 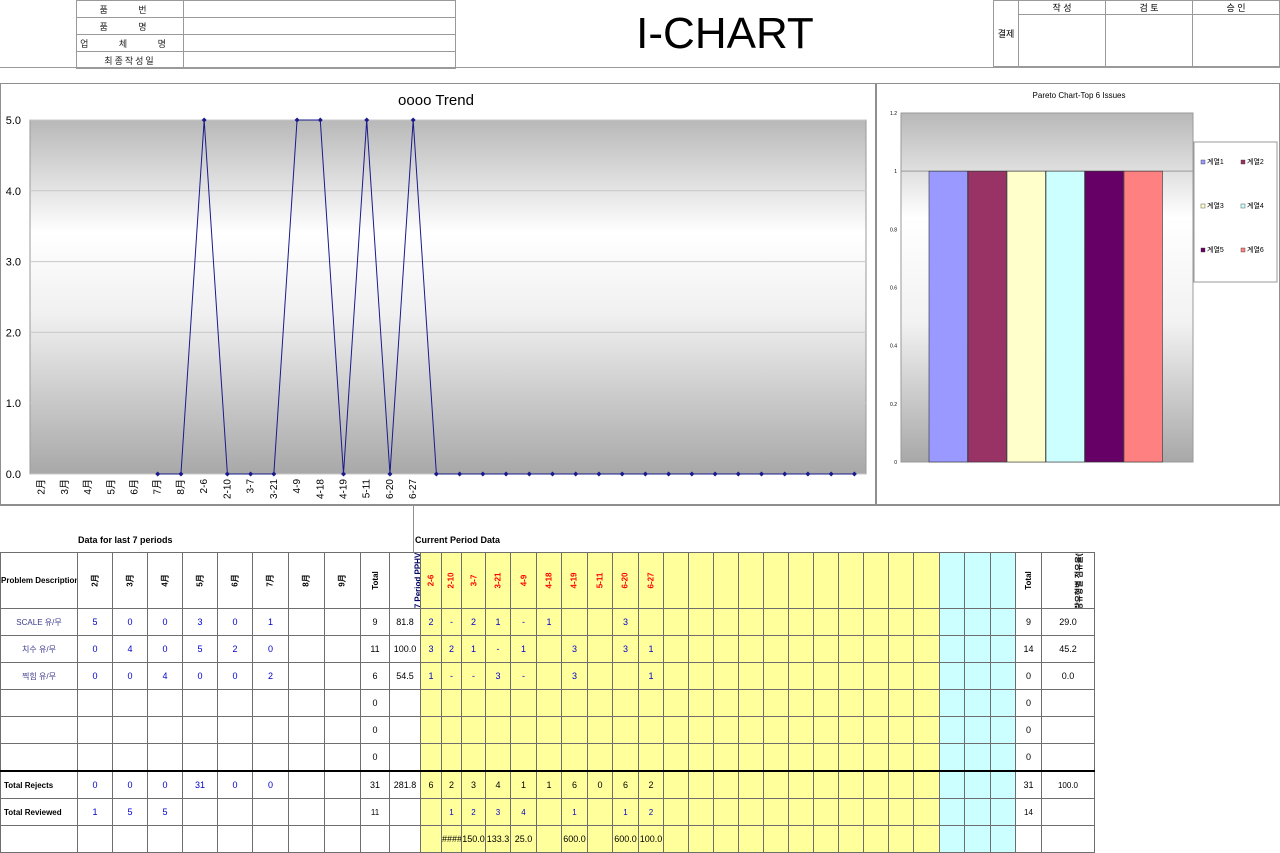 What do you see at coordinates (130, 649) in the screenshot?
I see `month-value: 4` at bounding box center [130, 649].